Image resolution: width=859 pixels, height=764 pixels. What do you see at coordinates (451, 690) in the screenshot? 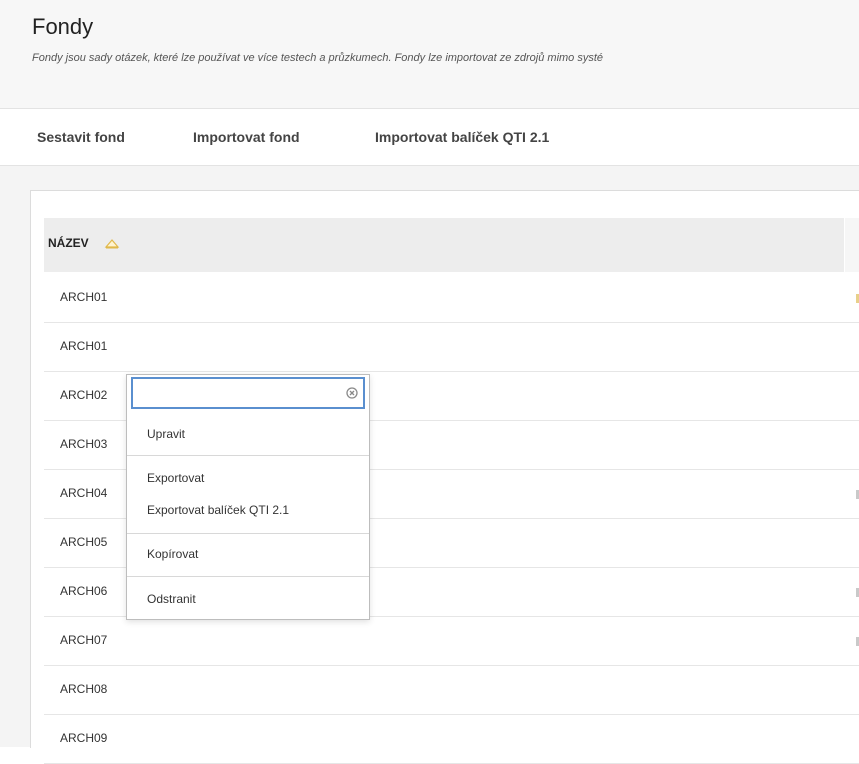
I see `table-row: ARCH08` at bounding box center [451, 690].